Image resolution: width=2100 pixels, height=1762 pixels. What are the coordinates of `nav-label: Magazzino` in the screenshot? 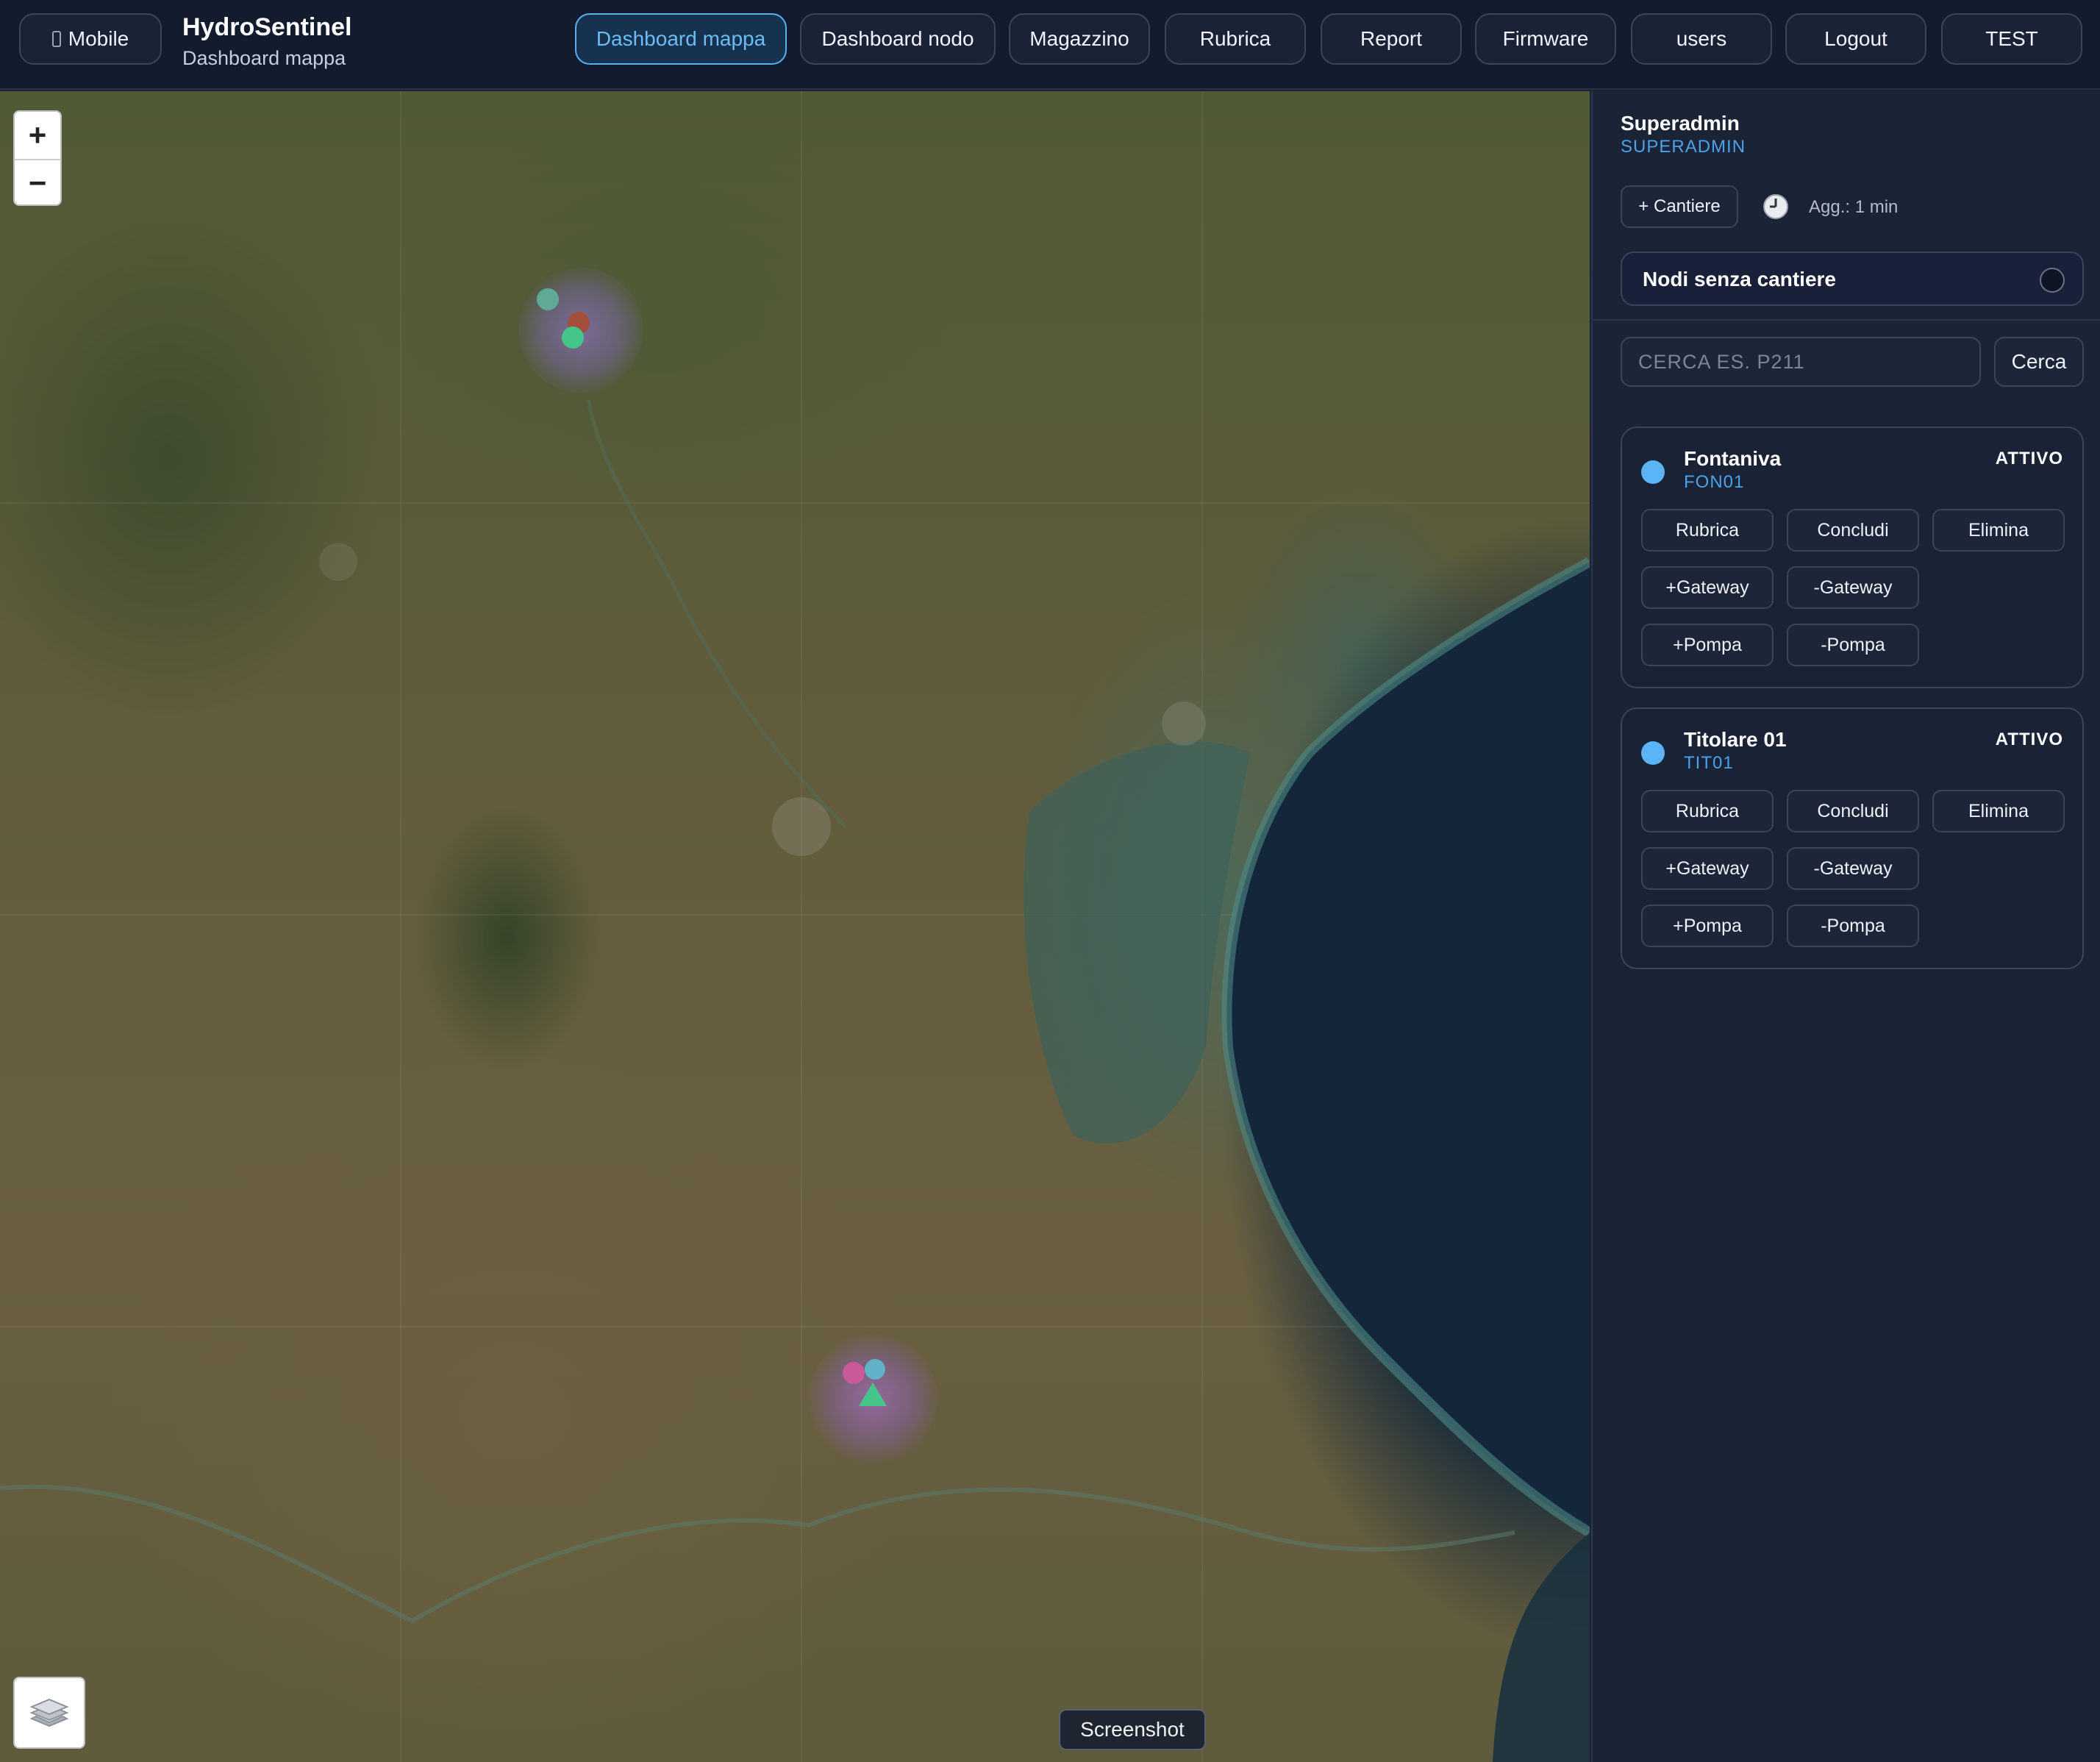 It's located at (1079, 38).